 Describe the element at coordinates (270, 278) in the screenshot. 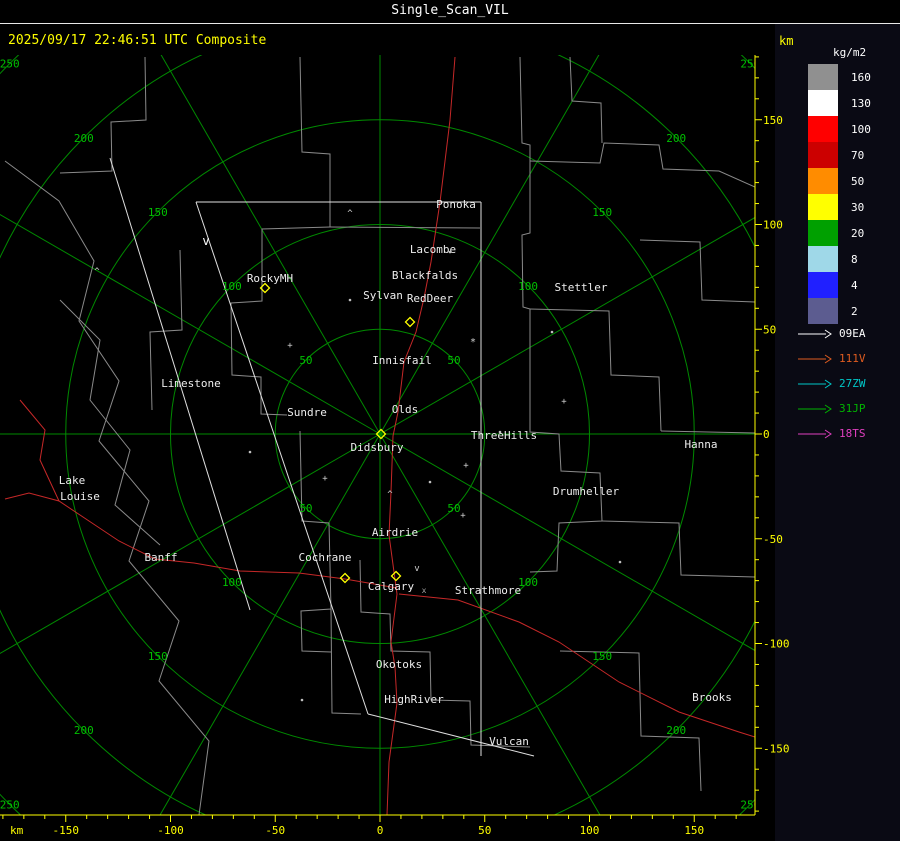

I see `city-label: RockyMH` at that location.